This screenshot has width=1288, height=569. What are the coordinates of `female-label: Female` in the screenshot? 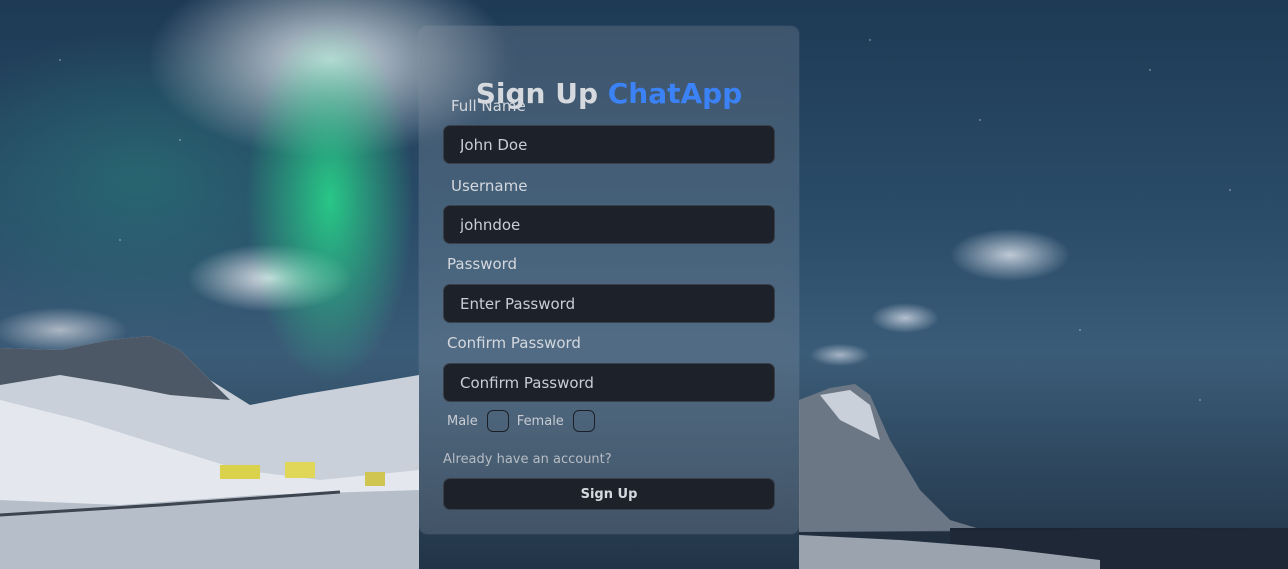 It's located at (540, 421).